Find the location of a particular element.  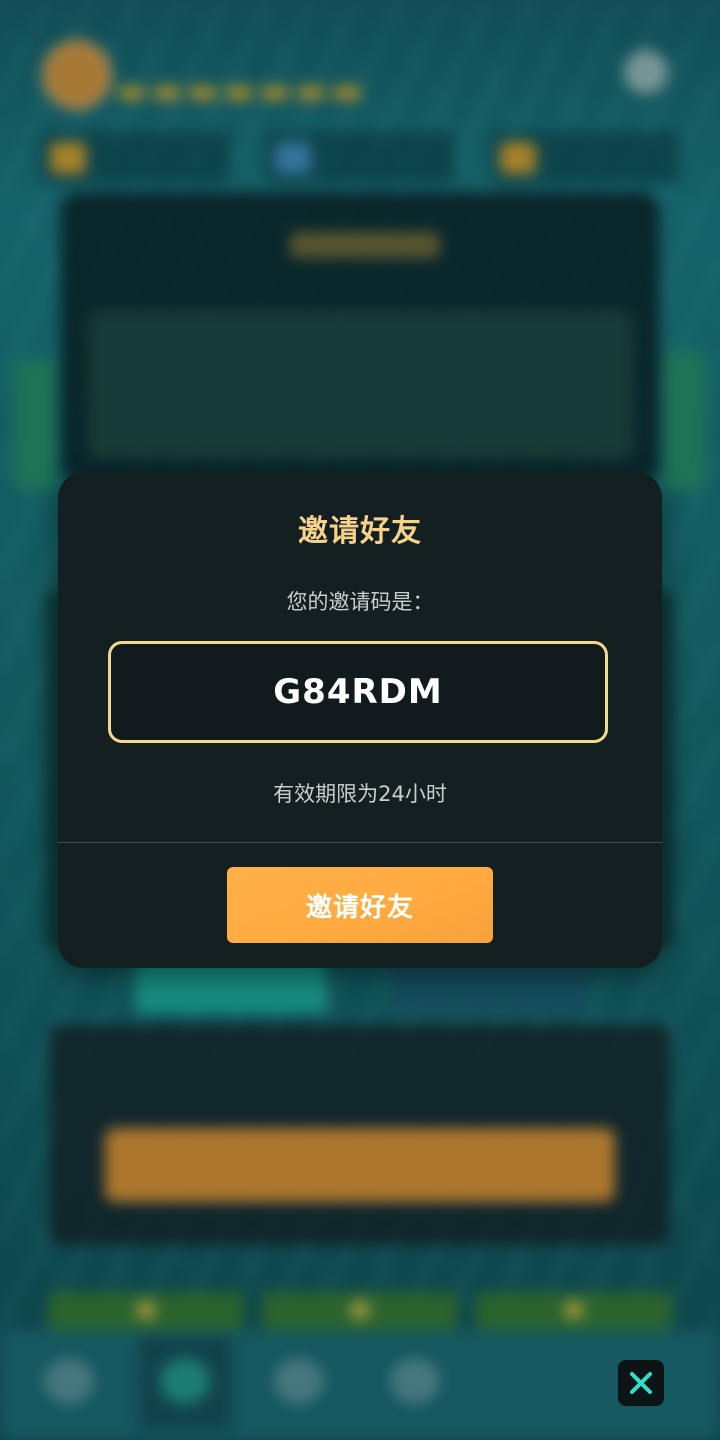

invite-friends-button: 邀请好友 is located at coordinates (360, 905).